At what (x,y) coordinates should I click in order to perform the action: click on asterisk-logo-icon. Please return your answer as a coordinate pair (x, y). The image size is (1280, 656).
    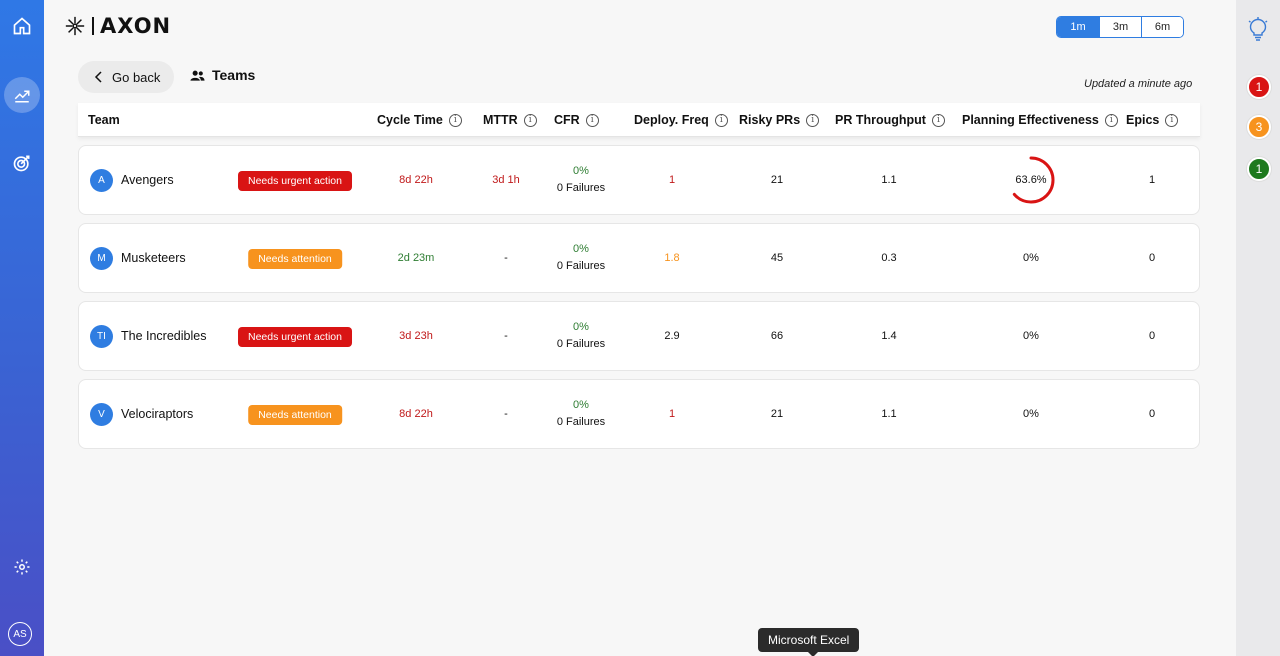
    Looking at the image, I should click on (75, 26).